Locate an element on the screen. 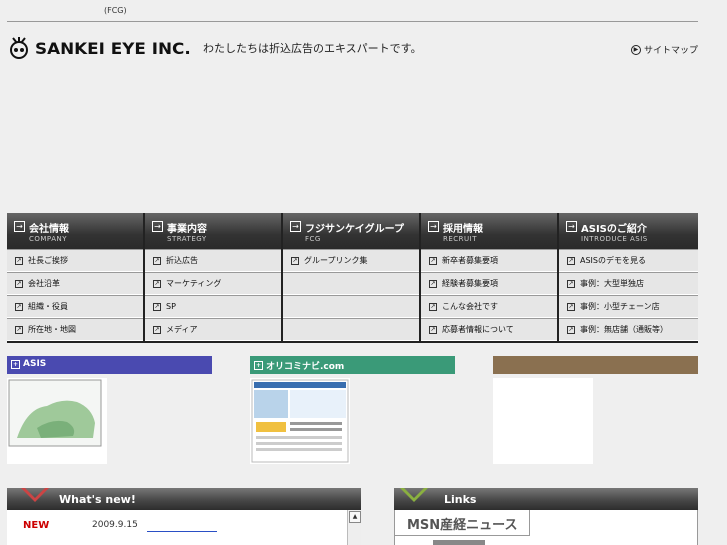  nav-item: ↗ 事例：小型チェーン店 is located at coordinates (628, 306).